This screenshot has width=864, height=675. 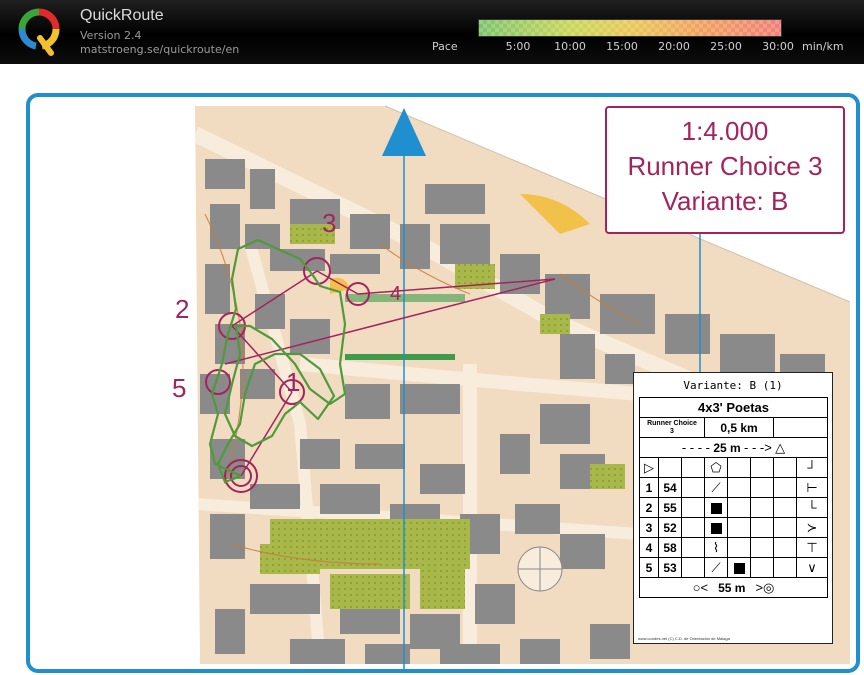 I want to click on control-code: 58, so click(x=670, y=547).